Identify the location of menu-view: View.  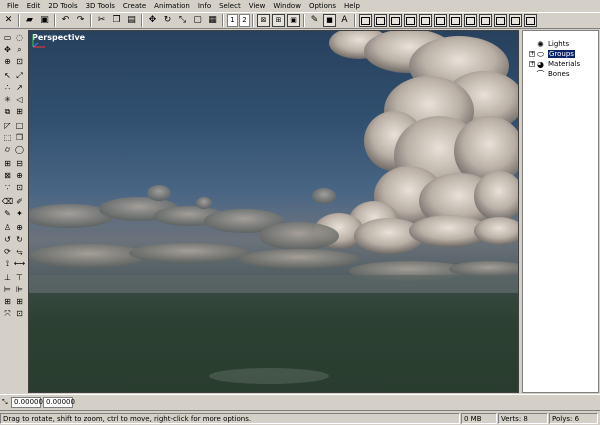
(257, 6).